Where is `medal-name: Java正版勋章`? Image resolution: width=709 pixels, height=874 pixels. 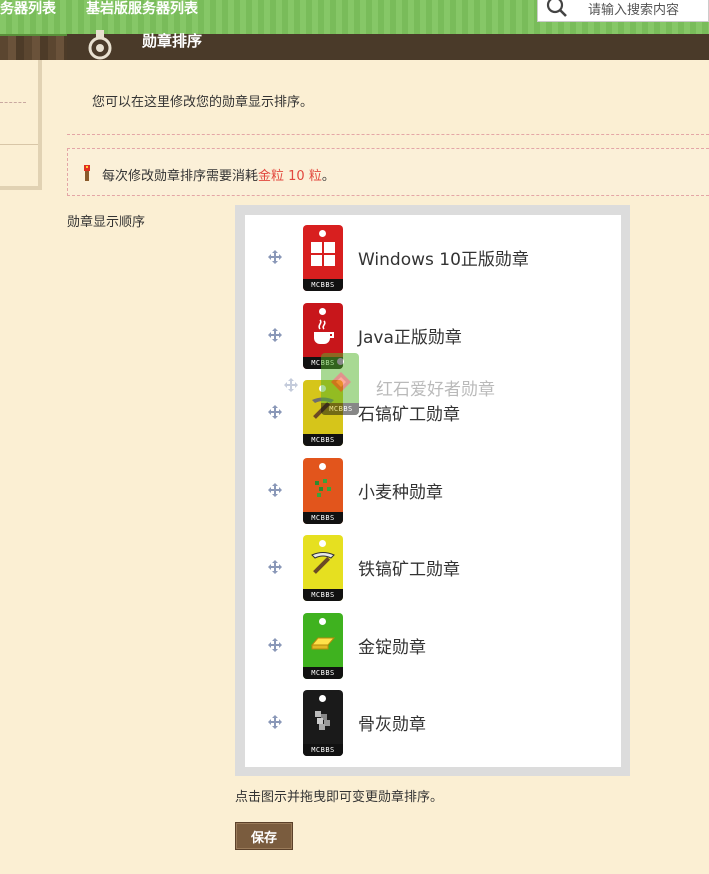 medal-name: Java正版勋章 is located at coordinates (410, 337).